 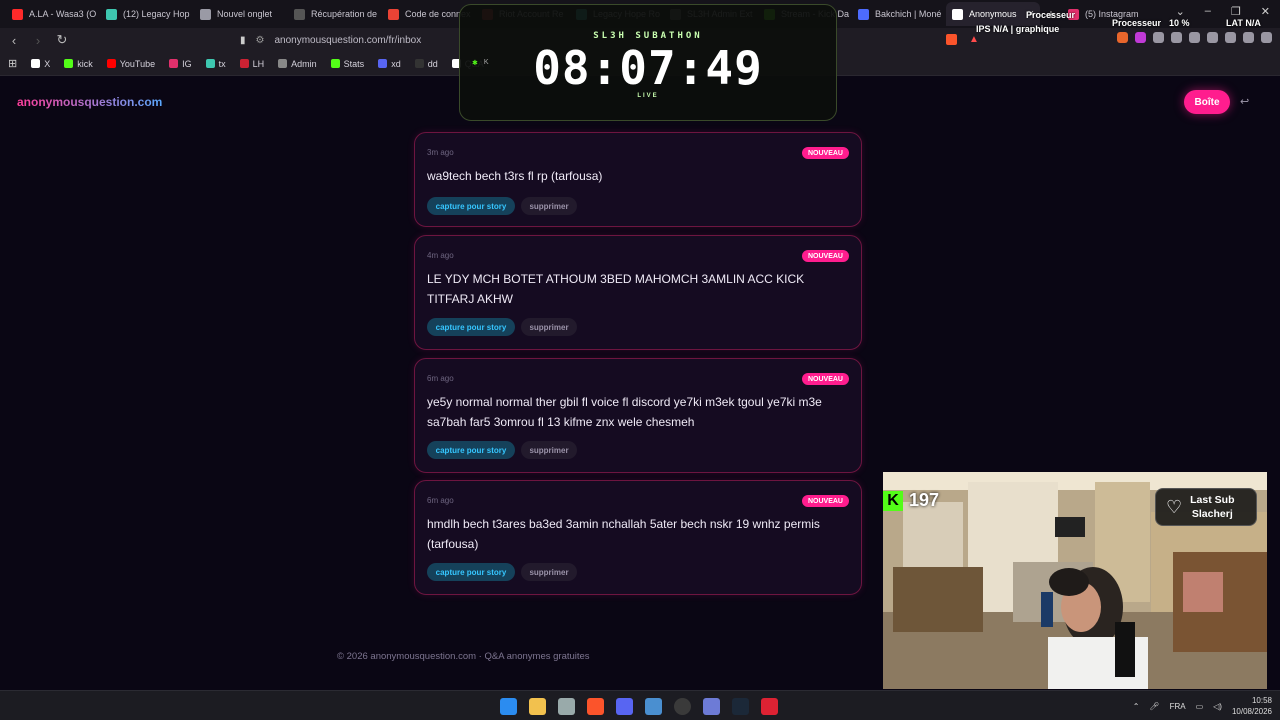 What do you see at coordinates (515, 176) in the screenshot?
I see `message-text: wa9tech bech t3rs fl rp (tarfousa)` at bounding box center [515, 176].